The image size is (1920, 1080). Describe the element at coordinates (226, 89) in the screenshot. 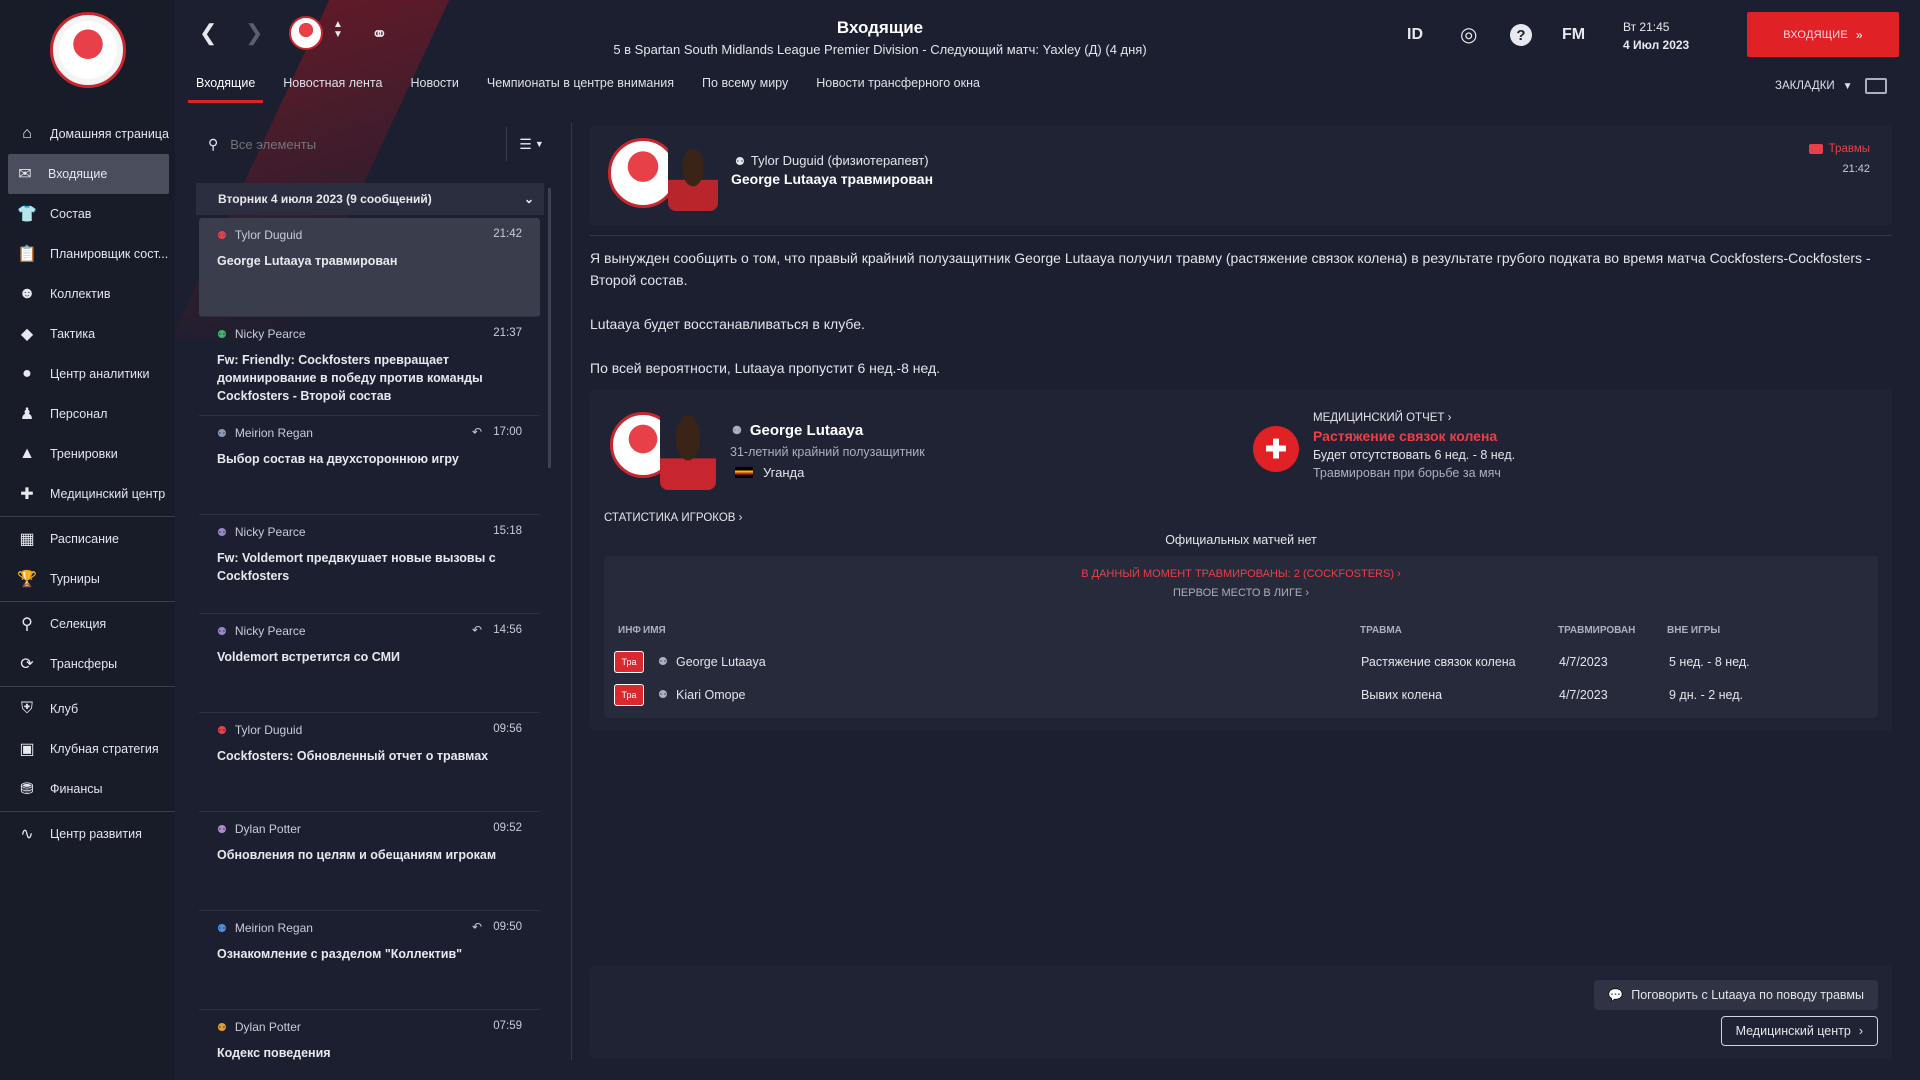

I see `tab: Входящие` at that location.